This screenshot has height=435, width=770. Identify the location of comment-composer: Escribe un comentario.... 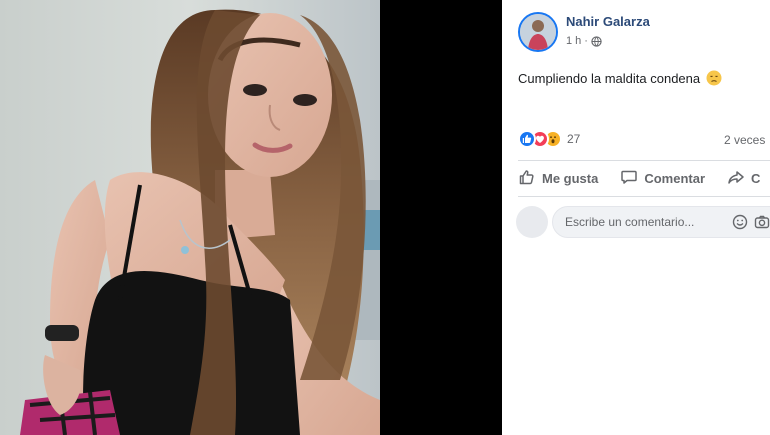
(636, 222).